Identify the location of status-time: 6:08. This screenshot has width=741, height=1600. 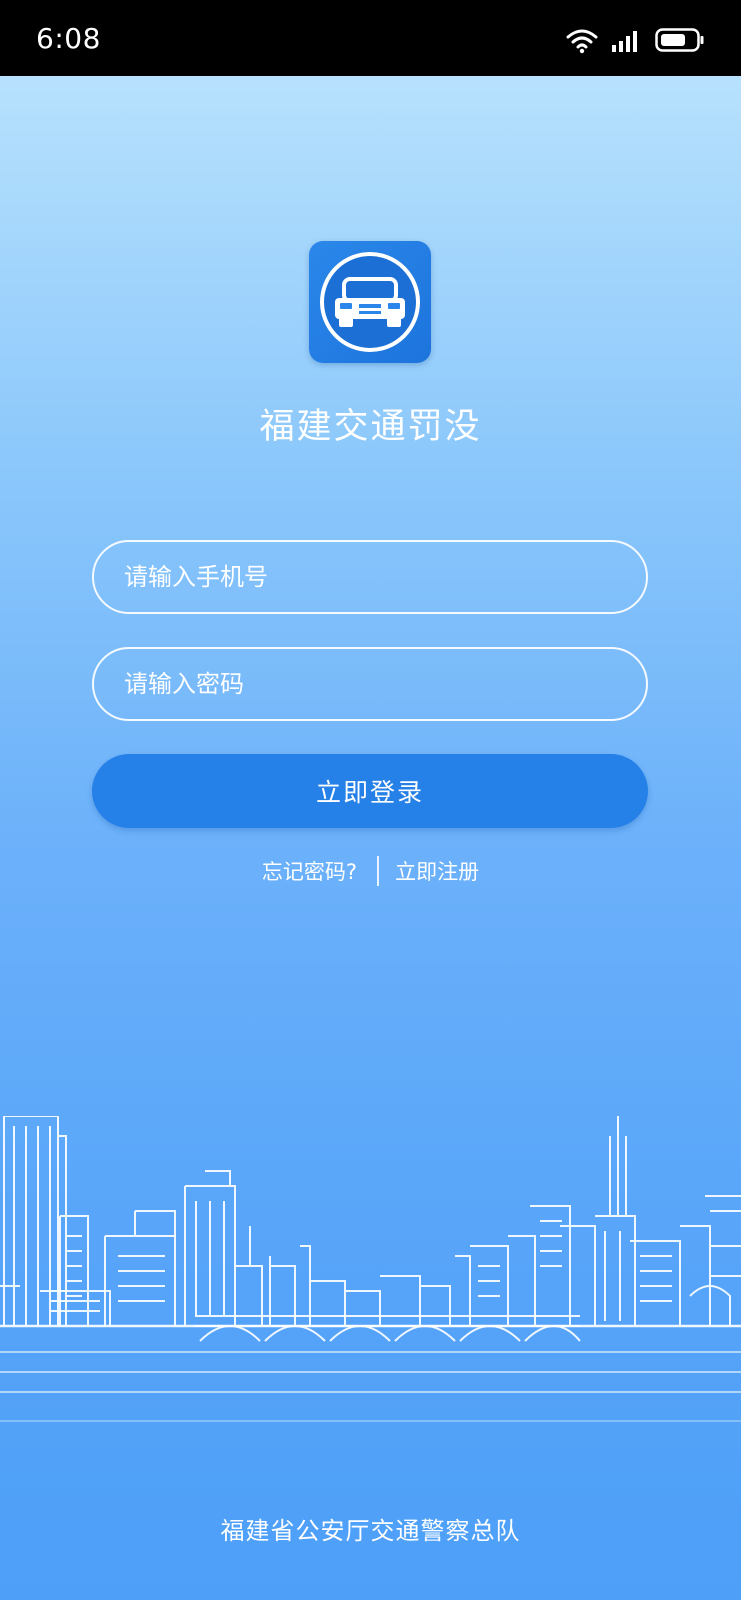
(68, 38).